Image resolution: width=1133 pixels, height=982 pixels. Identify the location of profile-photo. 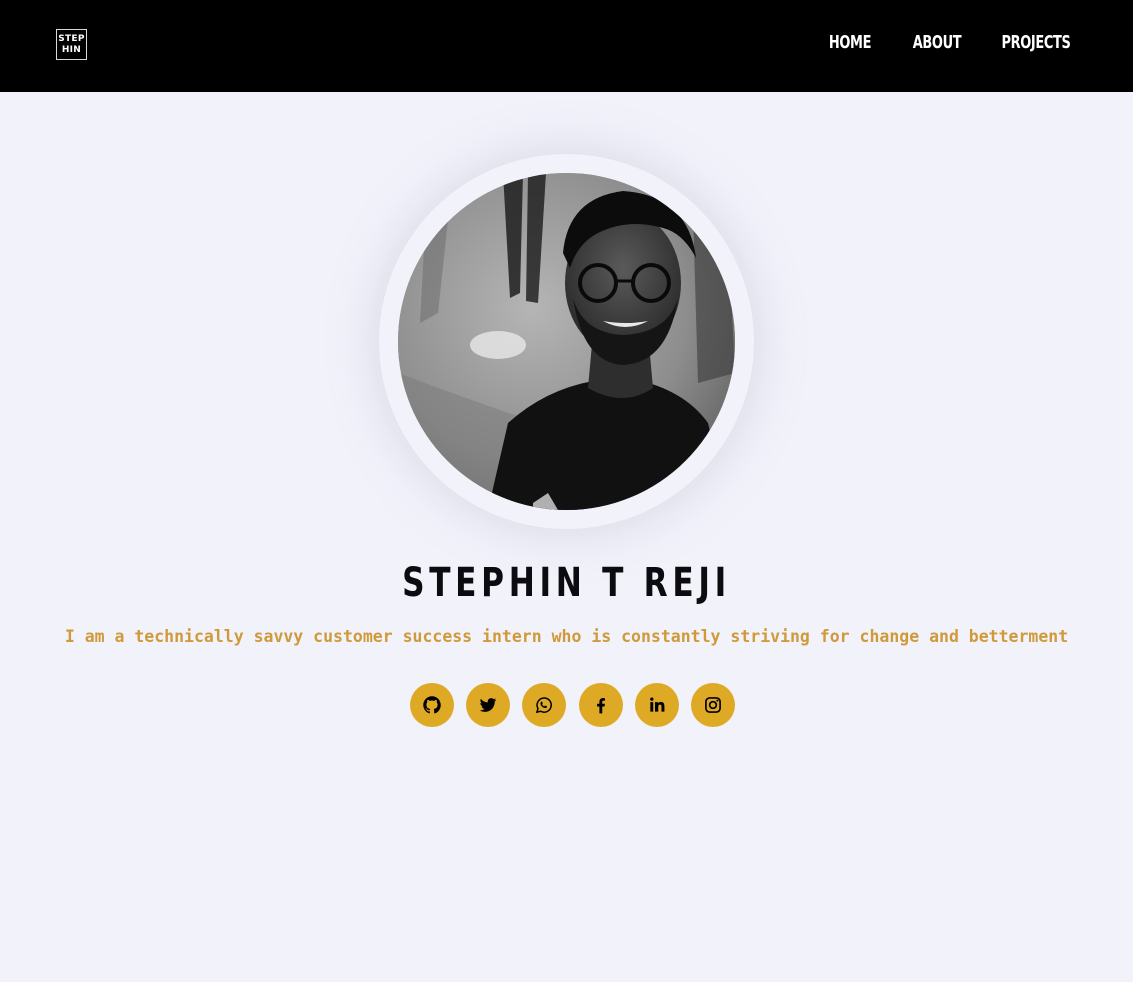
(566, 341).